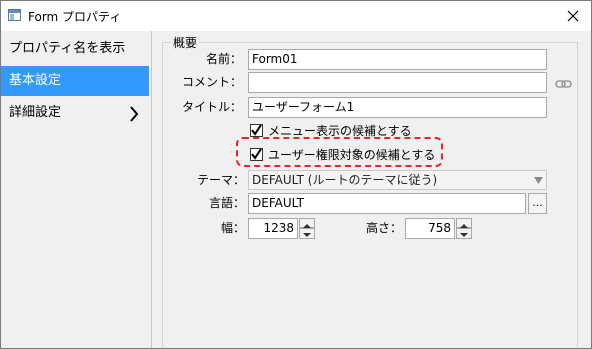  I want to click on height-decrement-button, so click(464, 233).